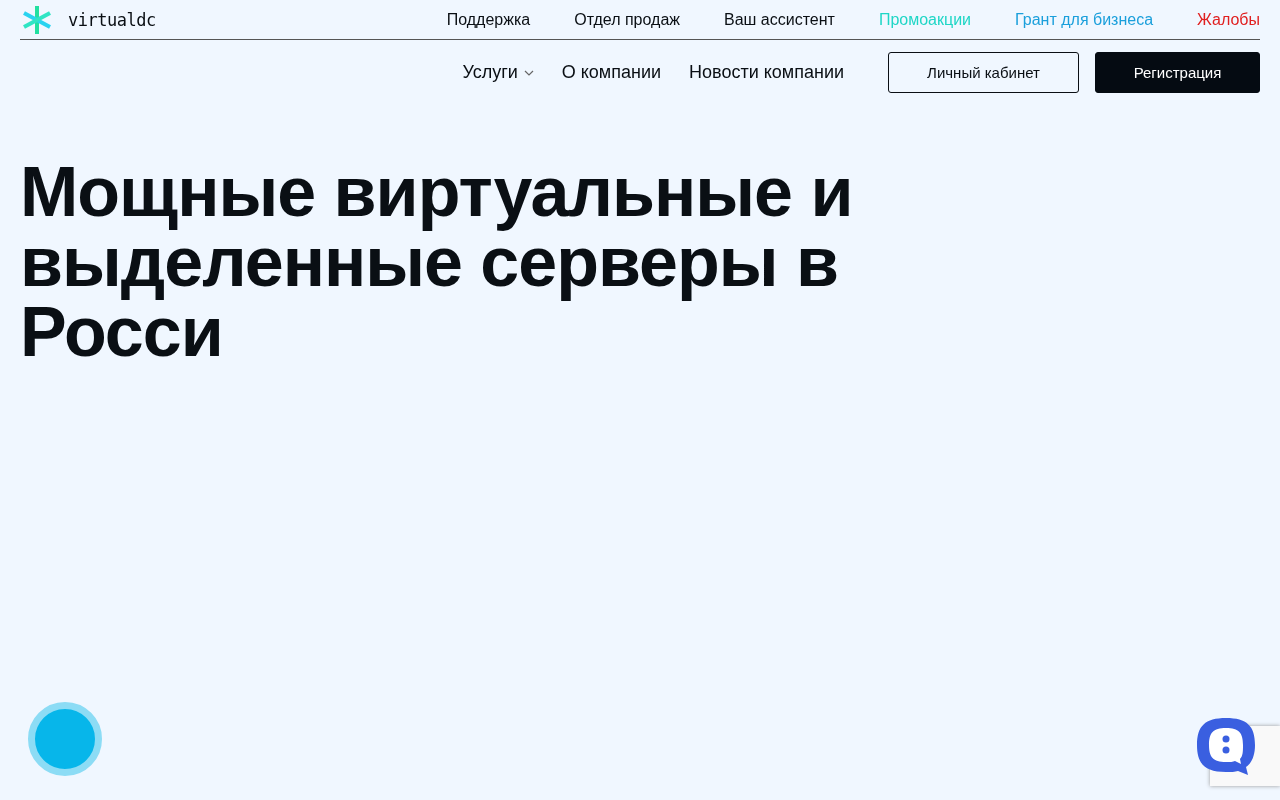 The image size is (1280, 800). I want to click on snowflake-logo-icon, so click(37, 19).